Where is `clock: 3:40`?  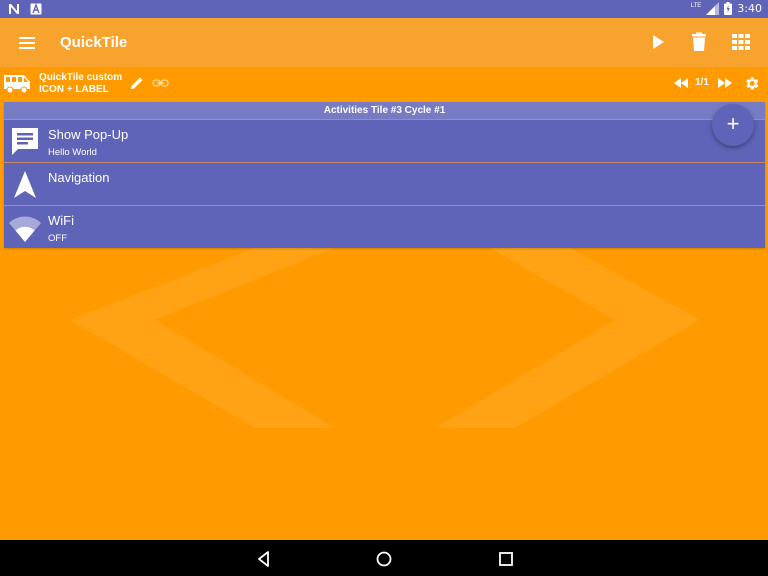 clock: 3:40 is located at coordinates (749, 8).